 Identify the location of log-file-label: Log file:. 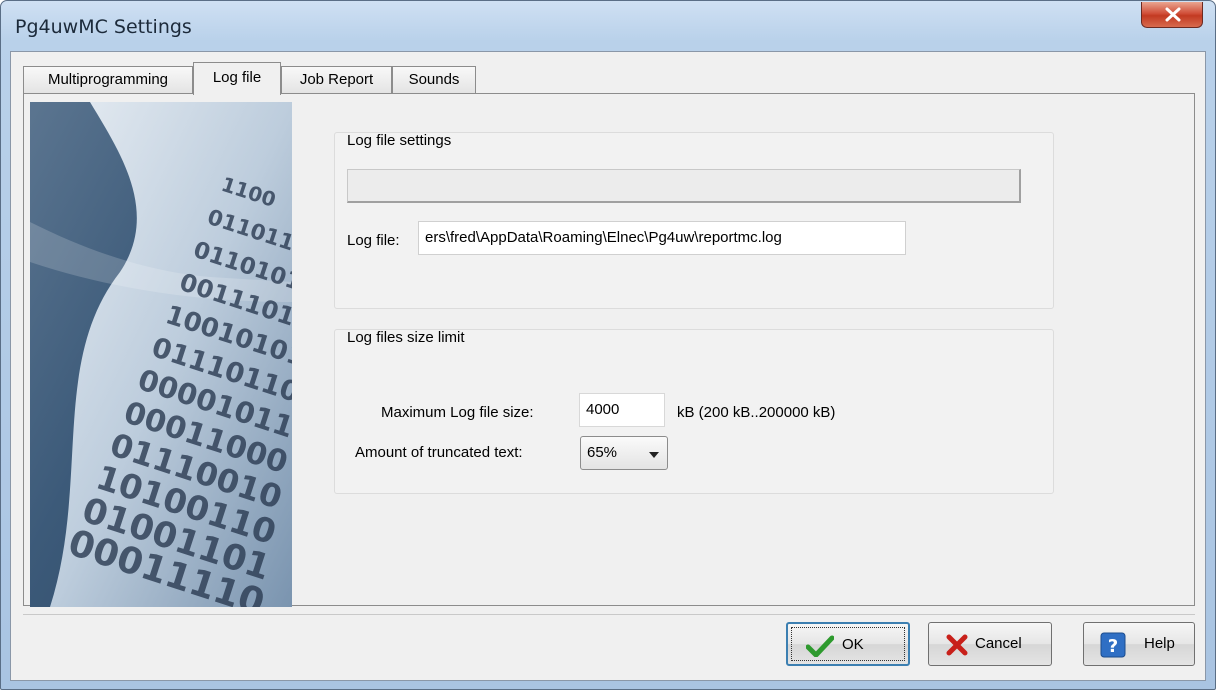
(373, 240).